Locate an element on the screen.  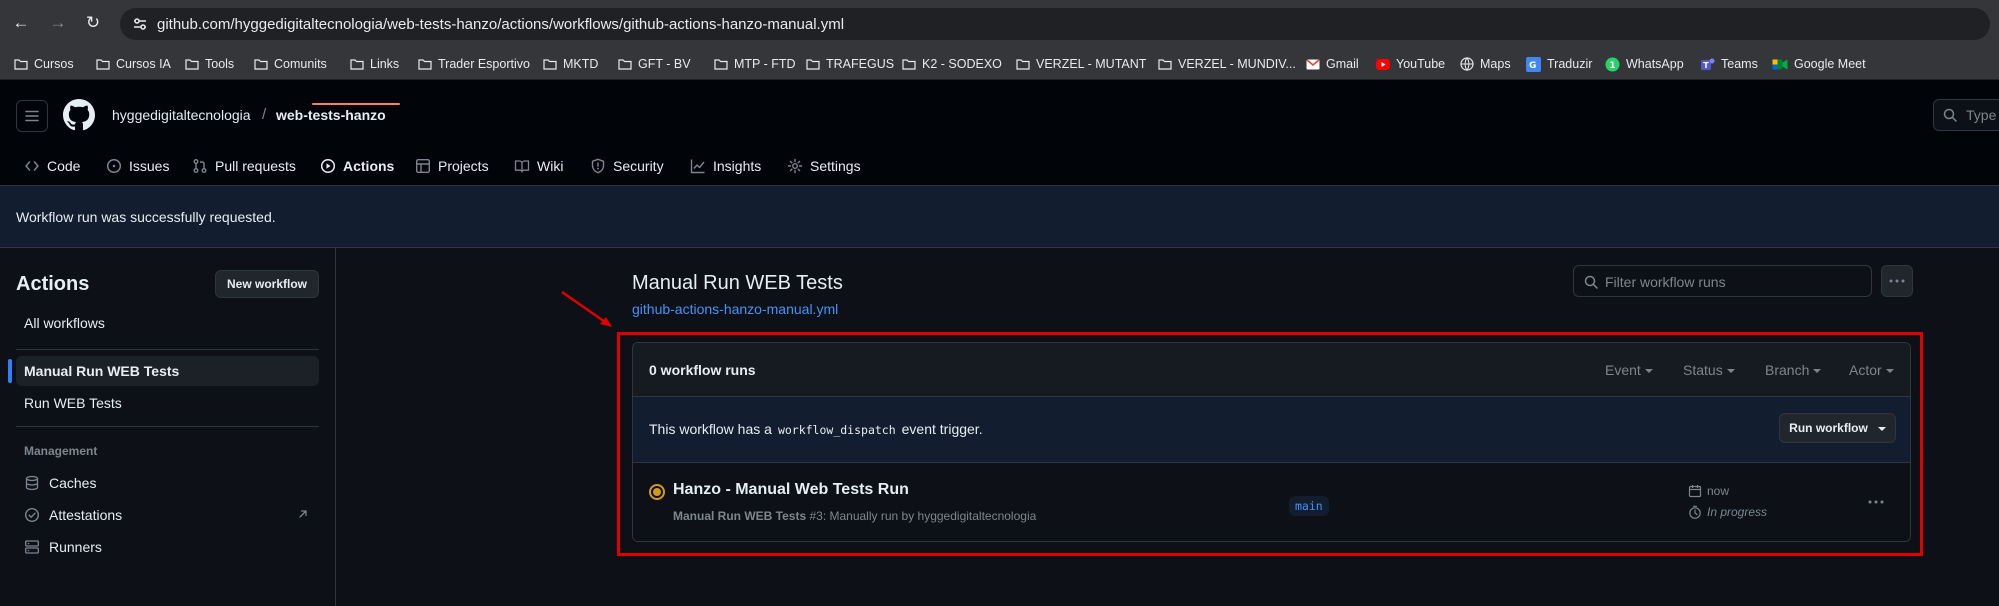
bookmark-folder: Tools is located at coordinates (209, 64).